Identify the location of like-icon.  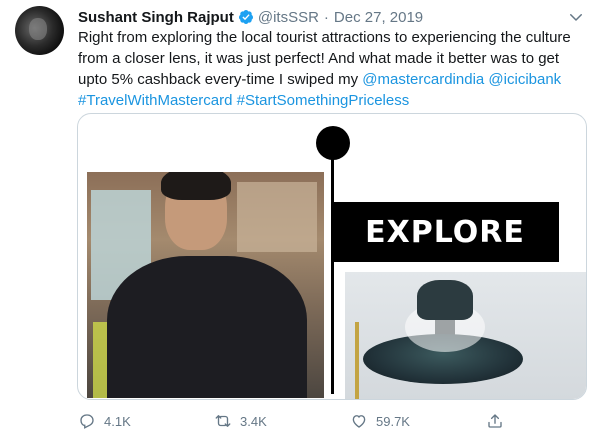
(359, 421).